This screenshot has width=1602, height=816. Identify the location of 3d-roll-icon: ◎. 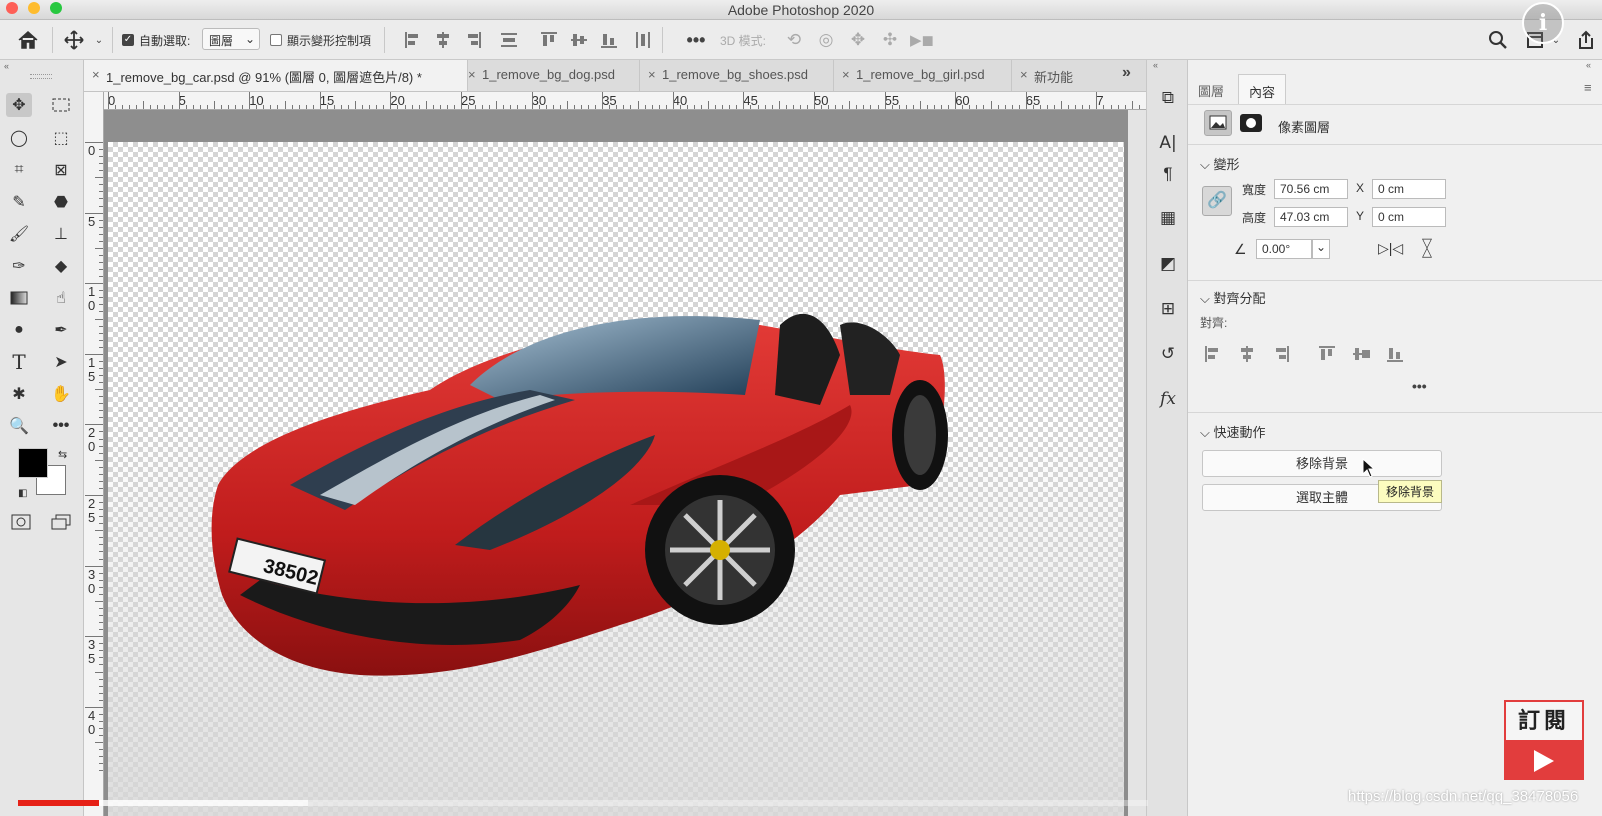
(826, 40).